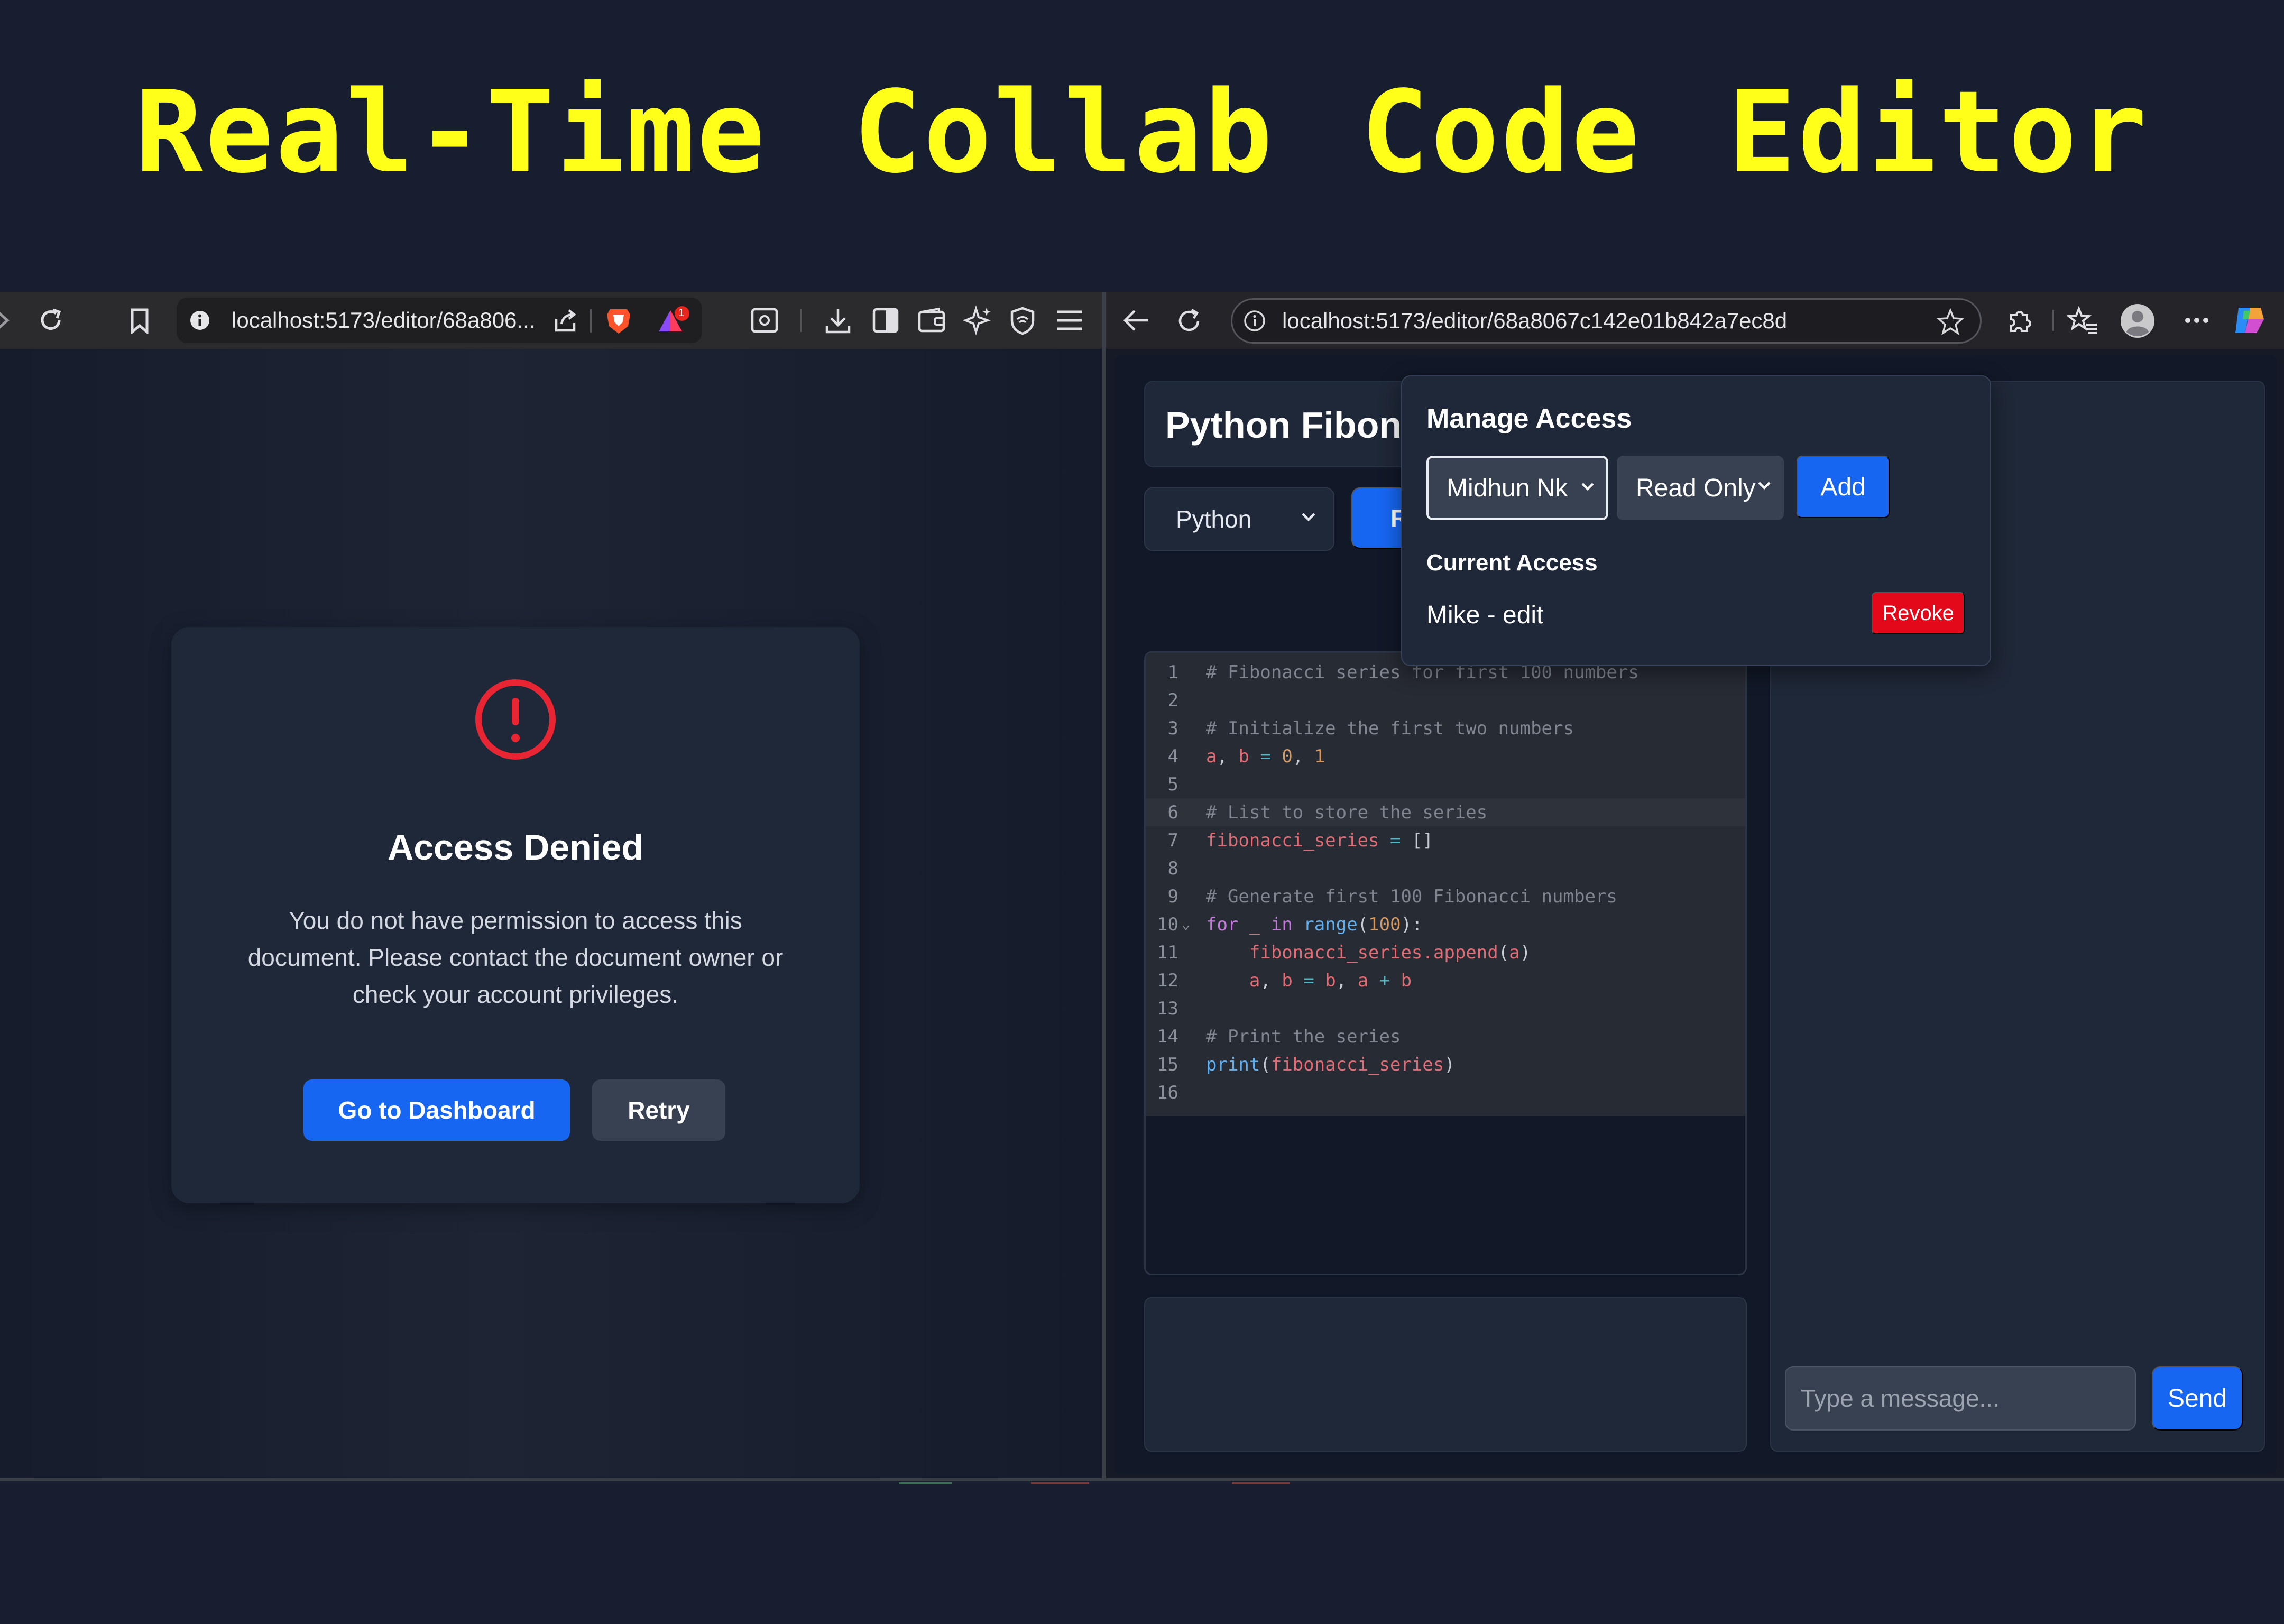  Describe the element at coordinates (1918, 613) in the screenshot. I see `revoke-button: Revoke` at that location.